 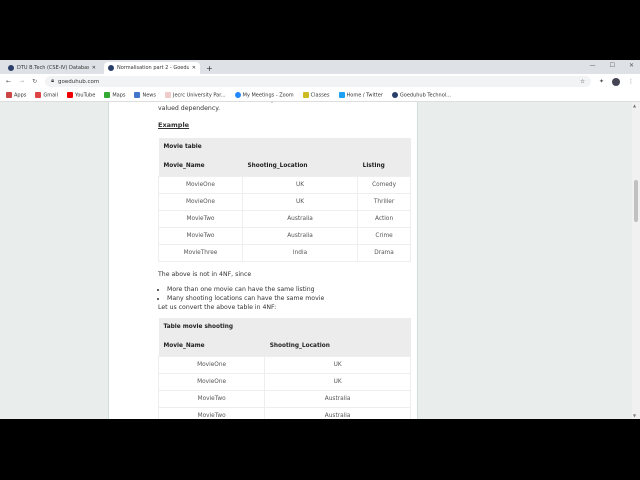 What do you see at coordinates (34, 81) in the screenshot?
I see `reload-icon: ↻` at bounding box center [34, 81].